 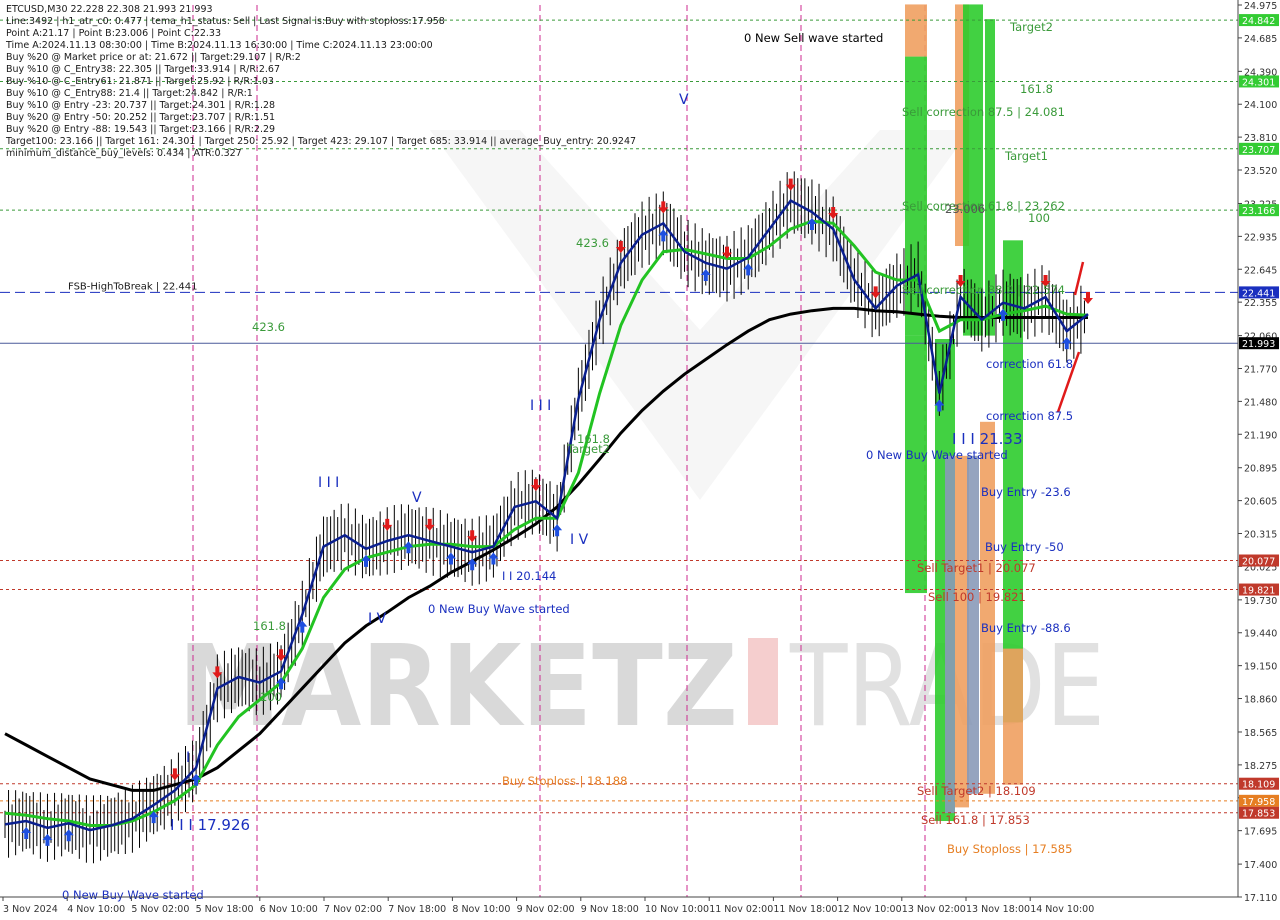 What do you see at coordinates (1026, 492) in the screenshot?
I see `chart-annotation: Buy Entry -23.6` at bounding box center [1026, 492].